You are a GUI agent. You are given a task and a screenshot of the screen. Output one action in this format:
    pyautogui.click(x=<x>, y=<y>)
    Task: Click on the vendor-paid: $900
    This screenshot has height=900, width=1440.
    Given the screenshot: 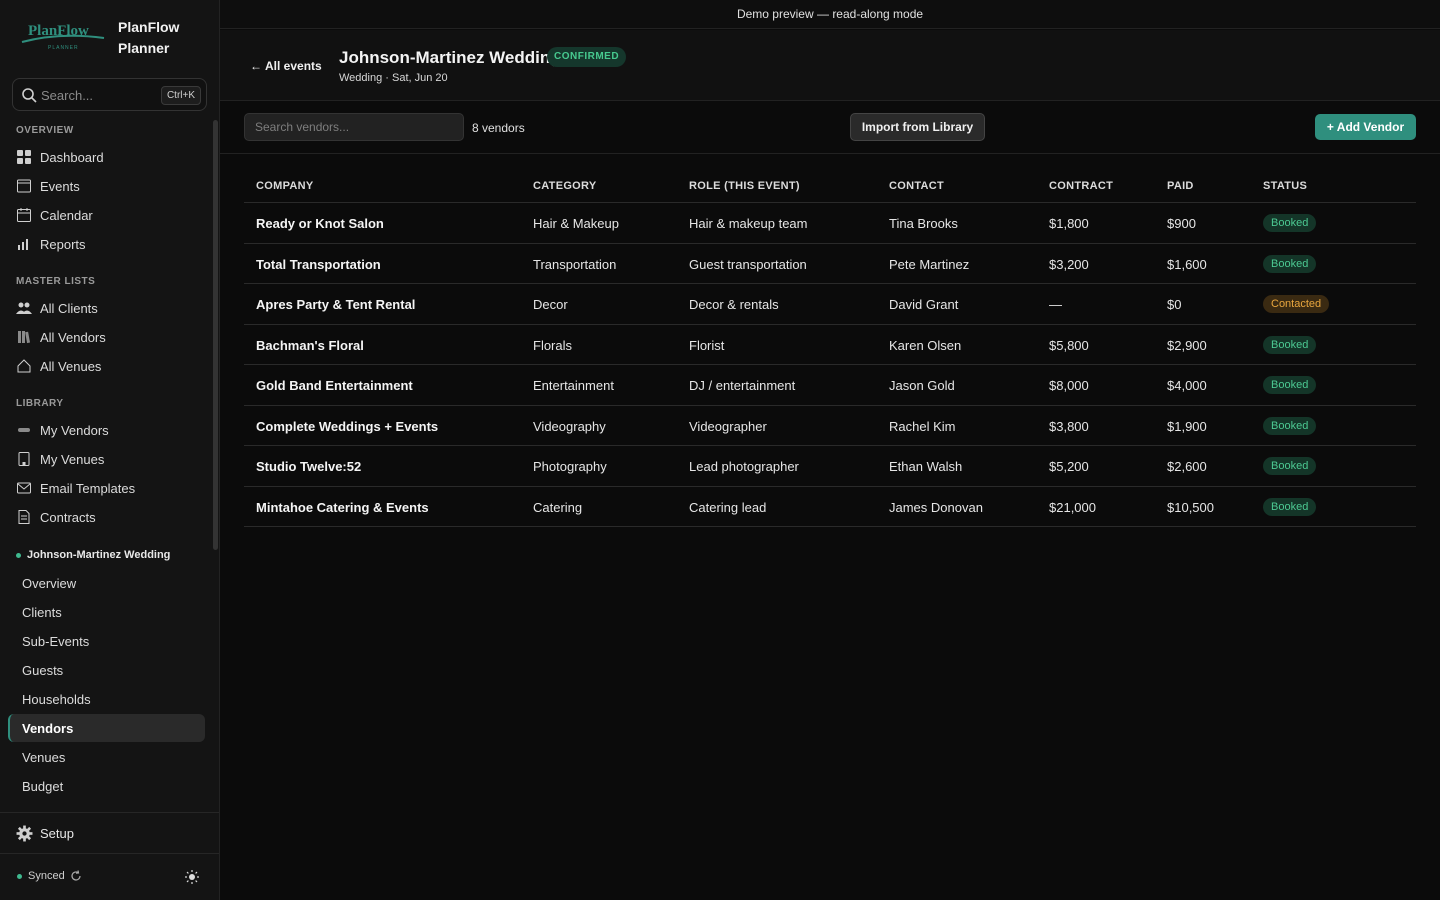 What is the action you would take?
    pyautogui.click(x=1181, y=223)
    